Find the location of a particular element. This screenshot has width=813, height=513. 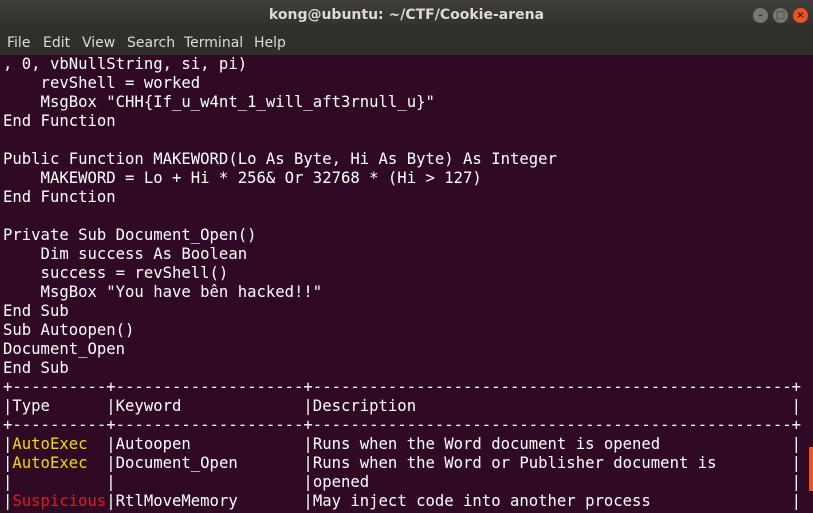

menu-help: Help is located at coordinates (270, 43).